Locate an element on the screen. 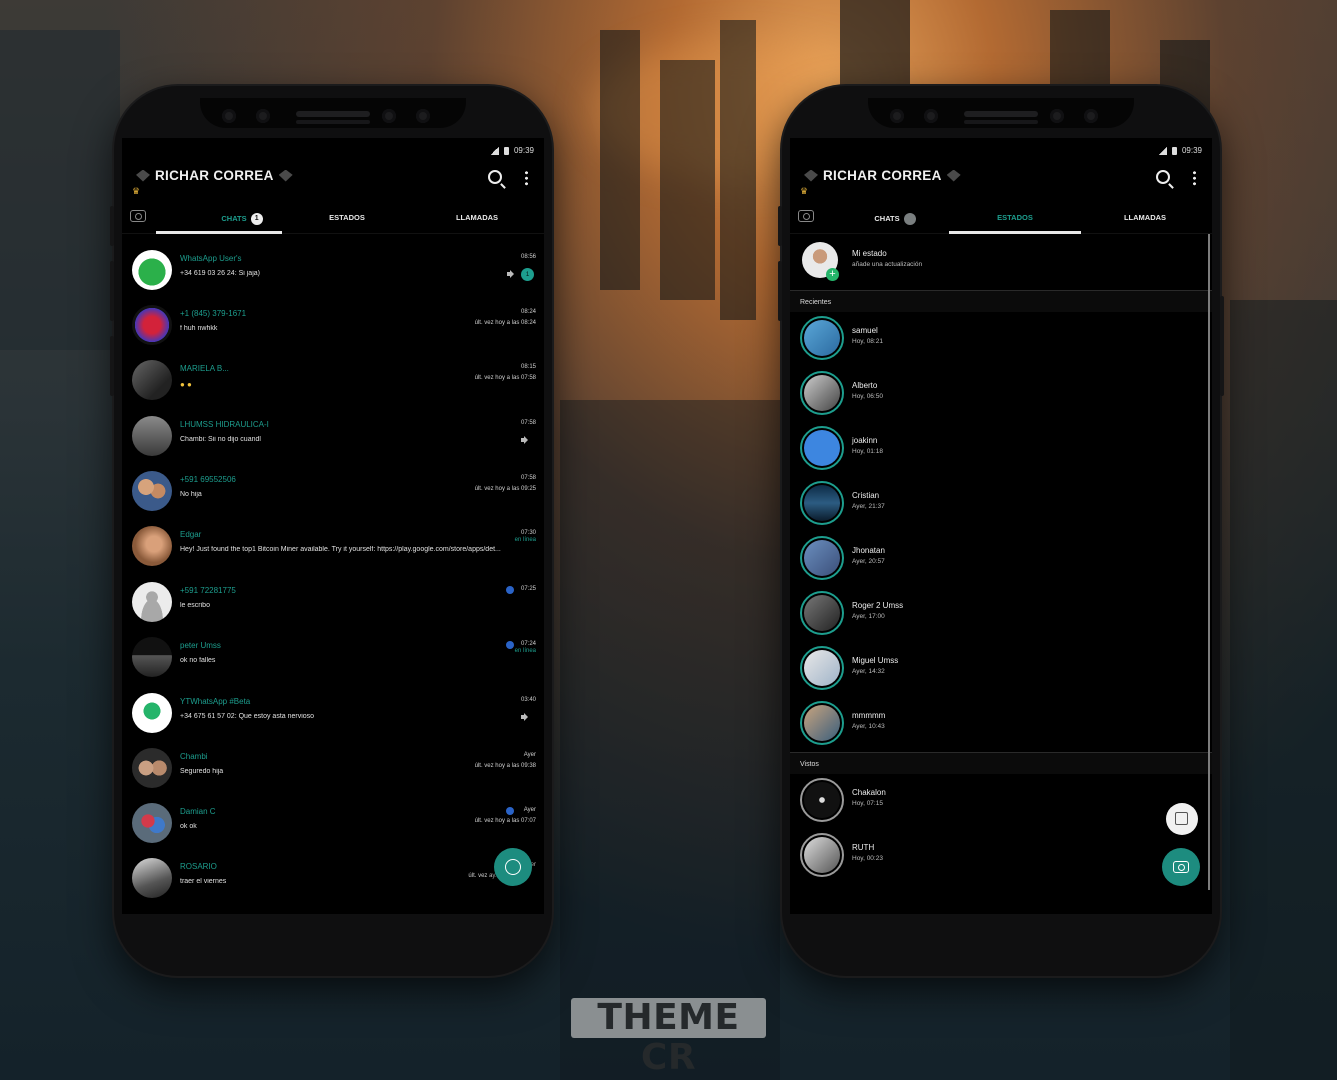 The image size is (1337, 1080). app-title-text: RICHAR CORREA is located at coordinates (214, 175).